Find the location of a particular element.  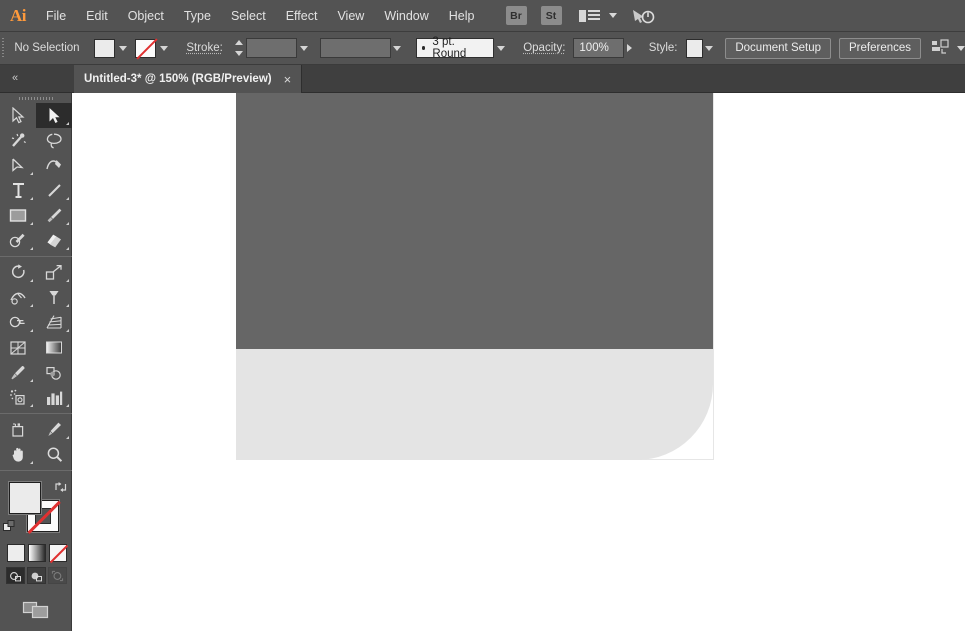

draw-behind-button is located at coordinates (36, 575).